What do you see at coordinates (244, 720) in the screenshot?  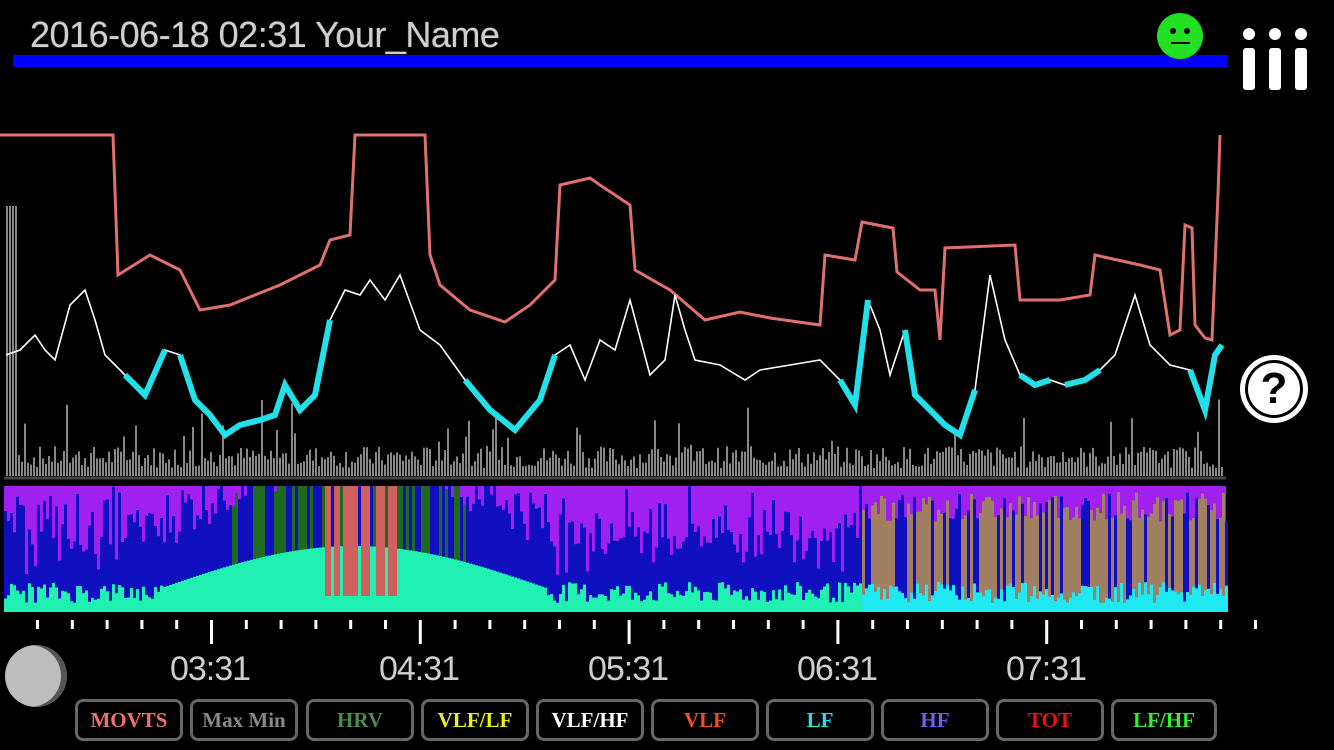 I see `max-min-button: Max Min` at bounding box center [244, 720].